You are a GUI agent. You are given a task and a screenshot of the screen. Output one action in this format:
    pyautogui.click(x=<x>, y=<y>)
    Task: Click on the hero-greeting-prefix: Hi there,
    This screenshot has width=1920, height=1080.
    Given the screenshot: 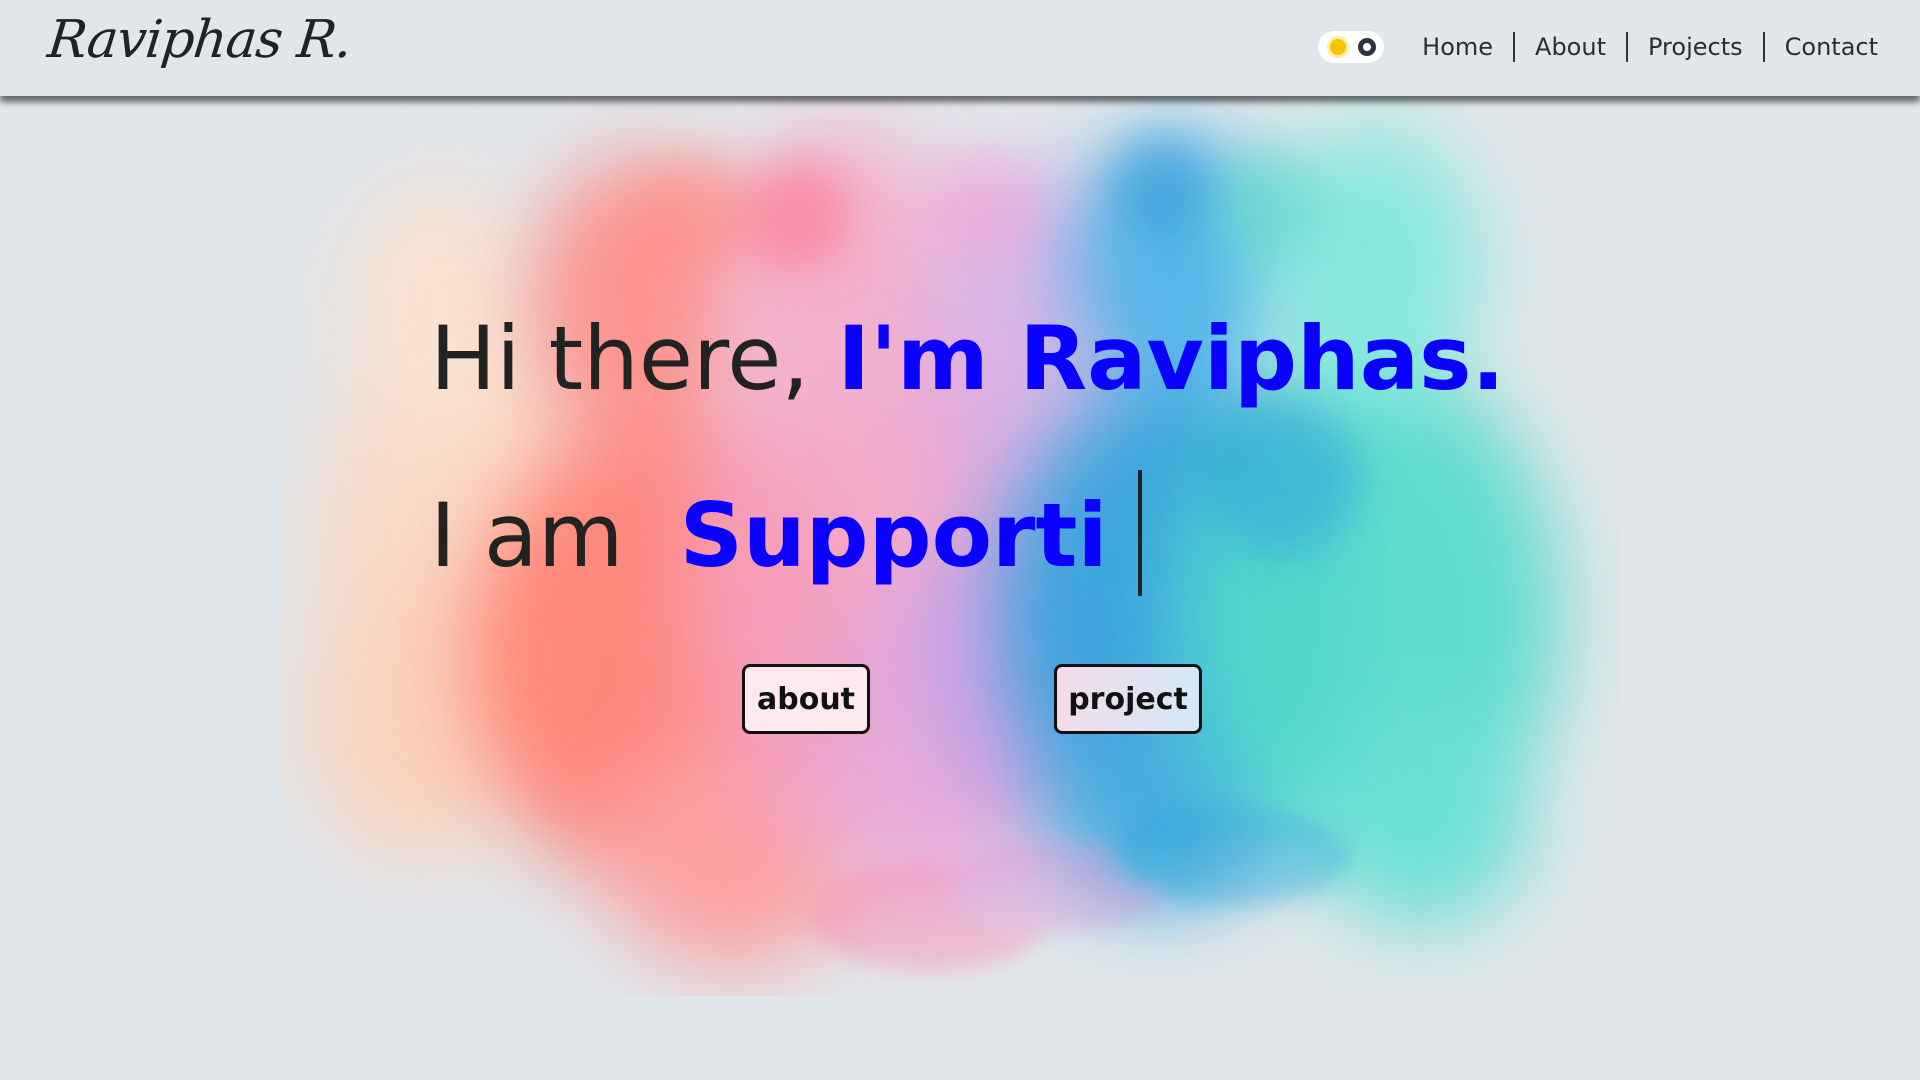 What is the action you would take?
    pyautogui.click(x=620, y=358)
    